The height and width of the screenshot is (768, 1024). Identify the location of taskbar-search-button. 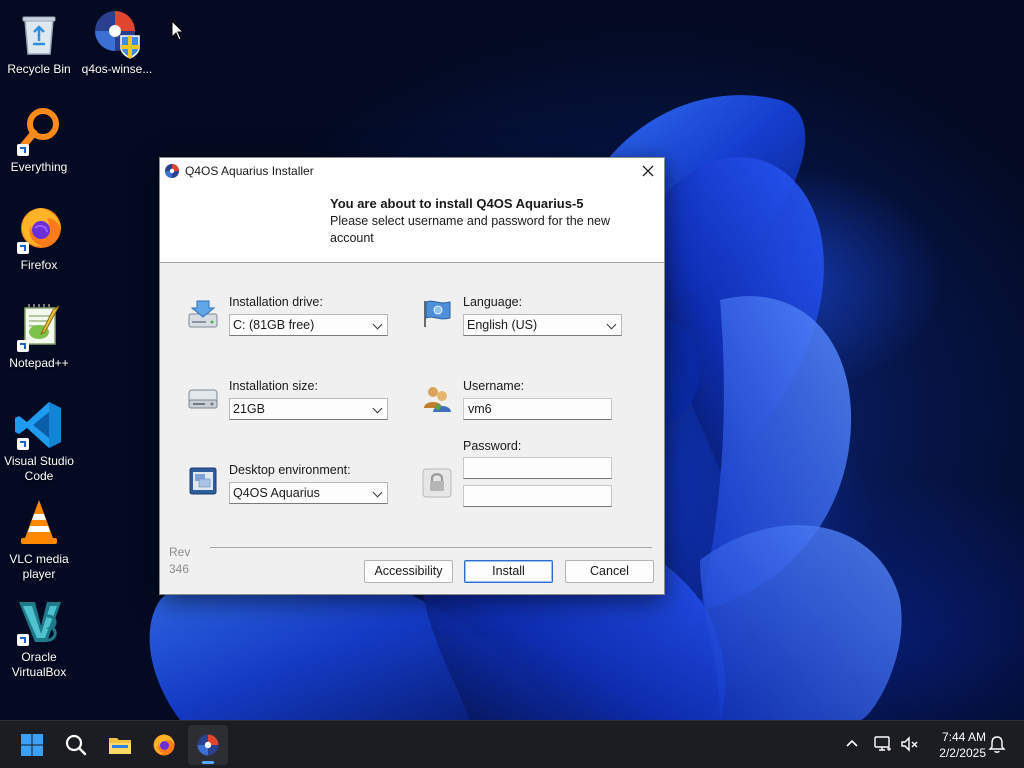
(76, 745).